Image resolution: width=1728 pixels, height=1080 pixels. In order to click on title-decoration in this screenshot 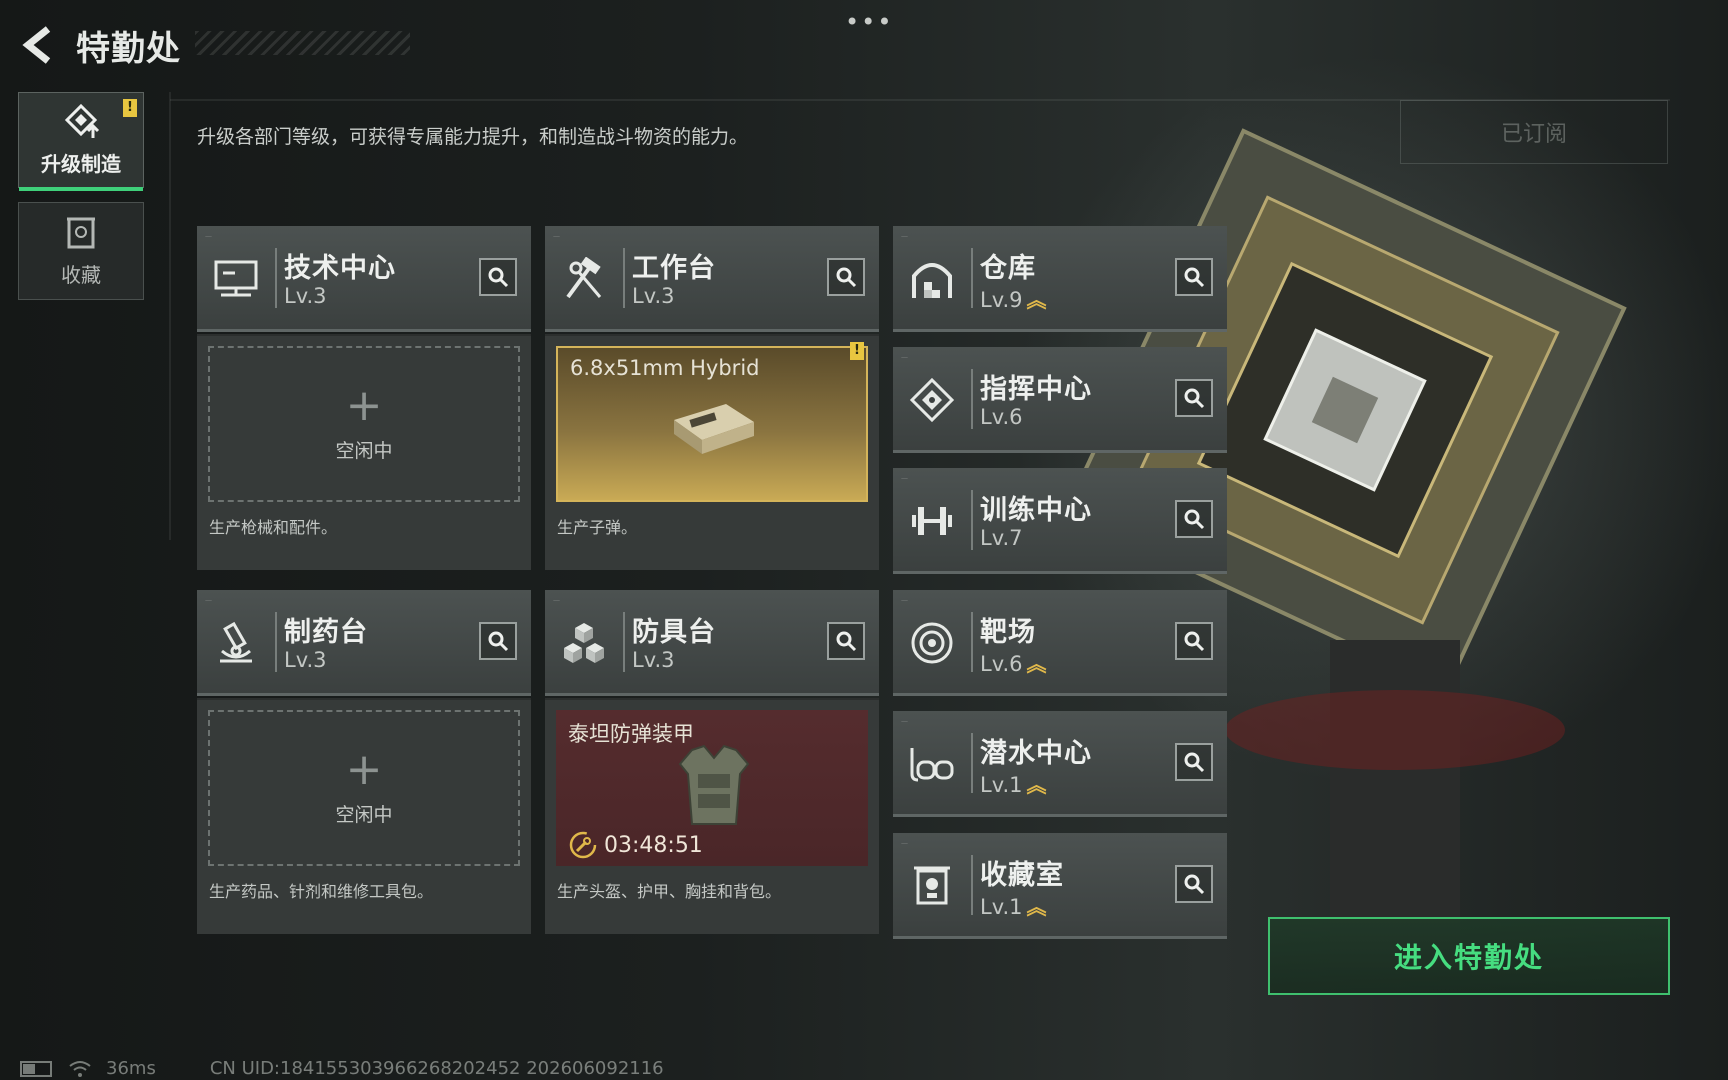, I will do `click(302, 43)`.